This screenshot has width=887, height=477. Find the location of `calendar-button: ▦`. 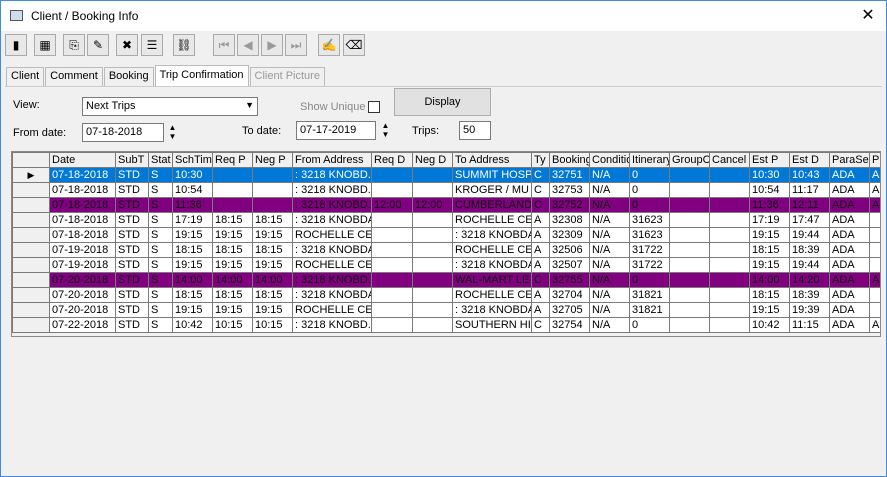

calendar-button: ▦ is located at coordinates (45, 45).